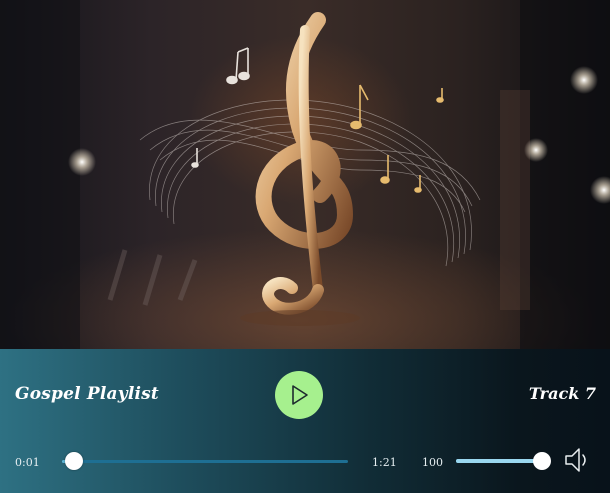 This screenshot has width=610, height=493. I want to click on seek-thumb, so click(73, 461).